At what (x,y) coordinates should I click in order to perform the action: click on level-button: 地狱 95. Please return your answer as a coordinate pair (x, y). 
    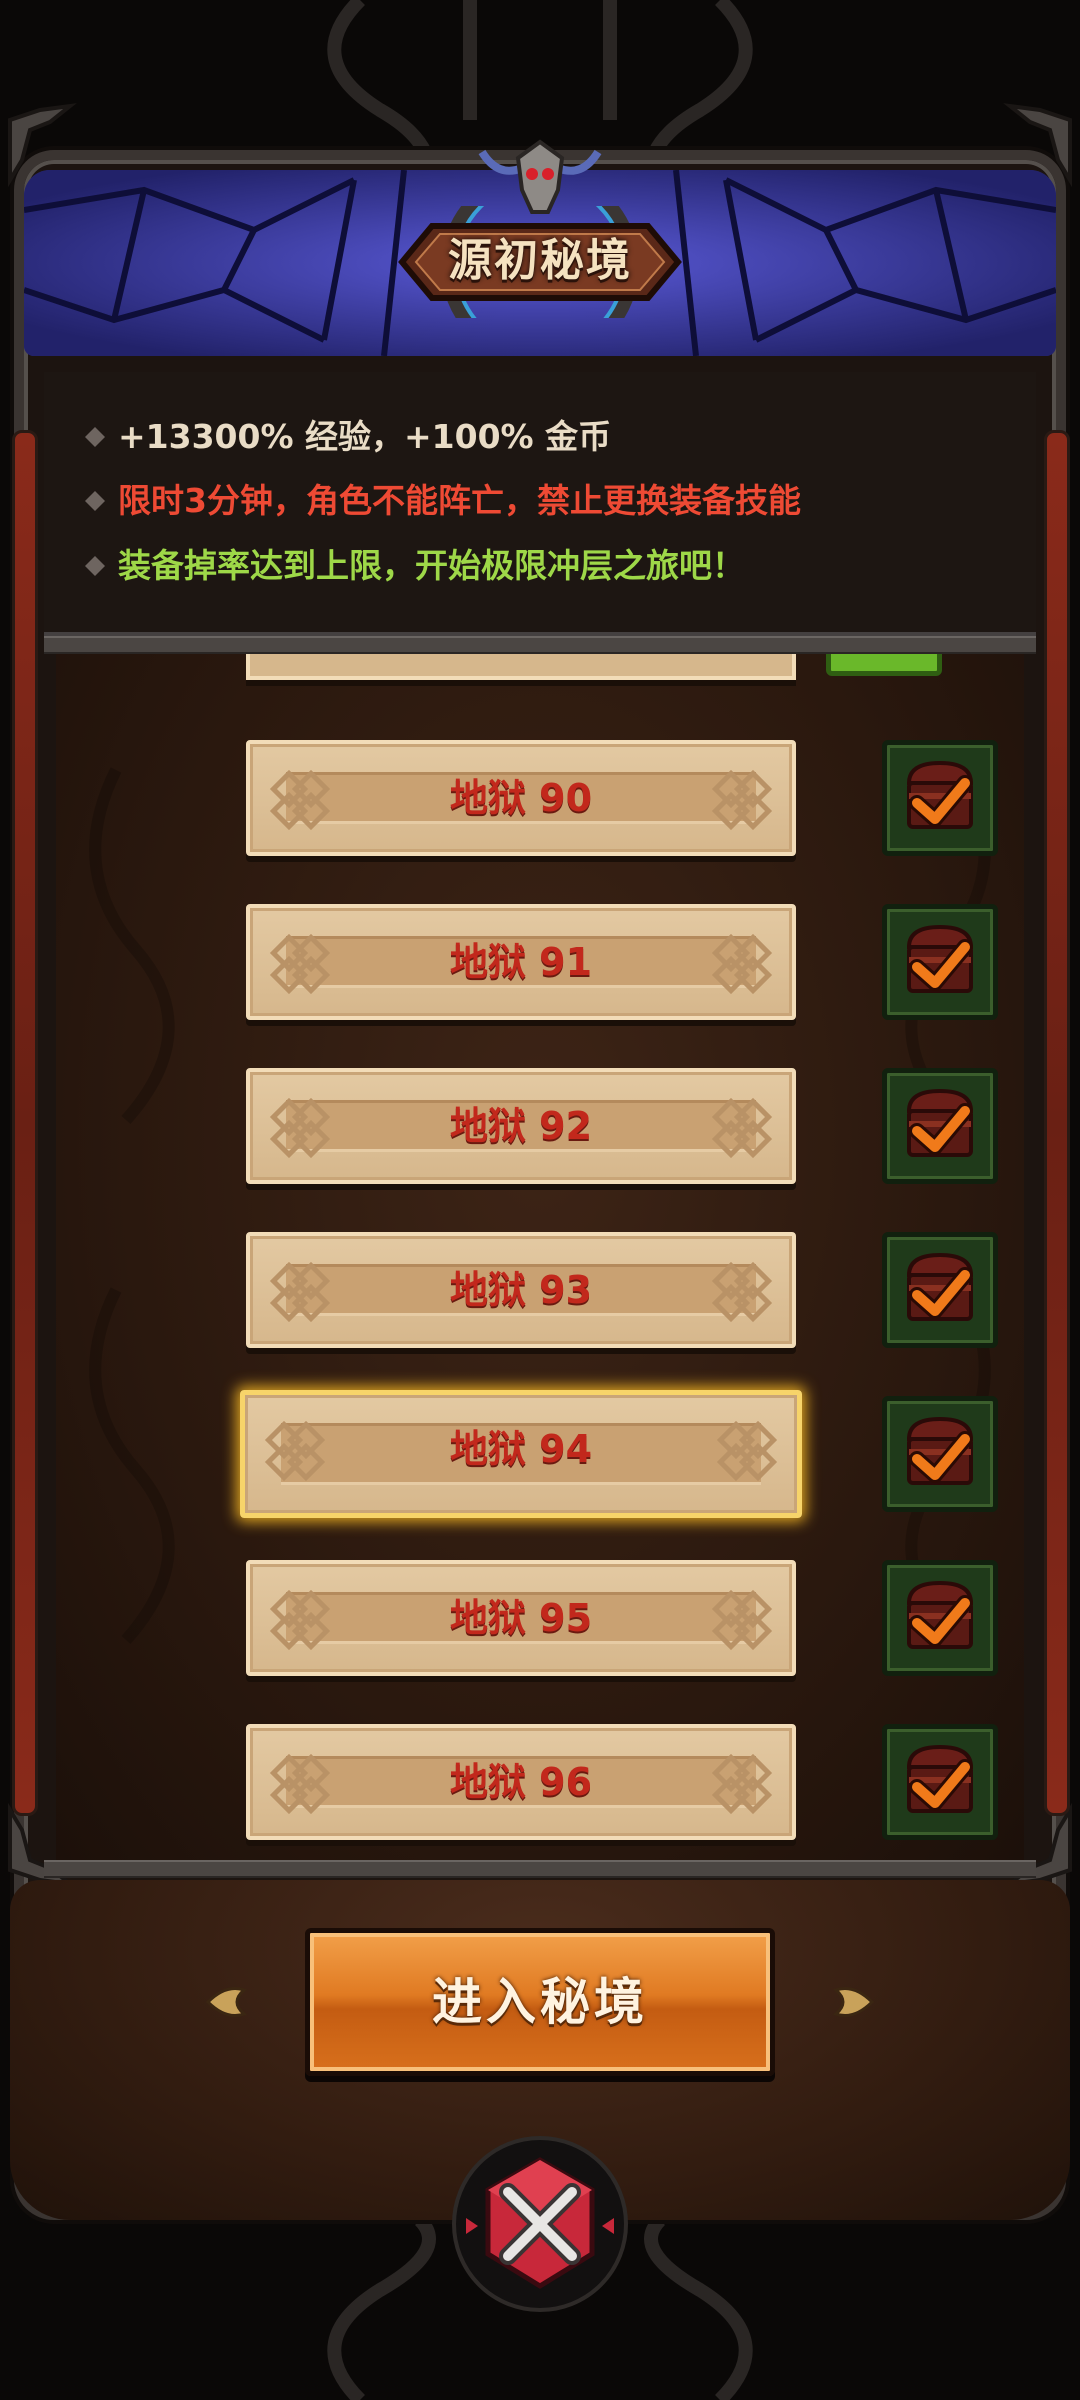
    Looking at the image, I should click on (521, 1618).